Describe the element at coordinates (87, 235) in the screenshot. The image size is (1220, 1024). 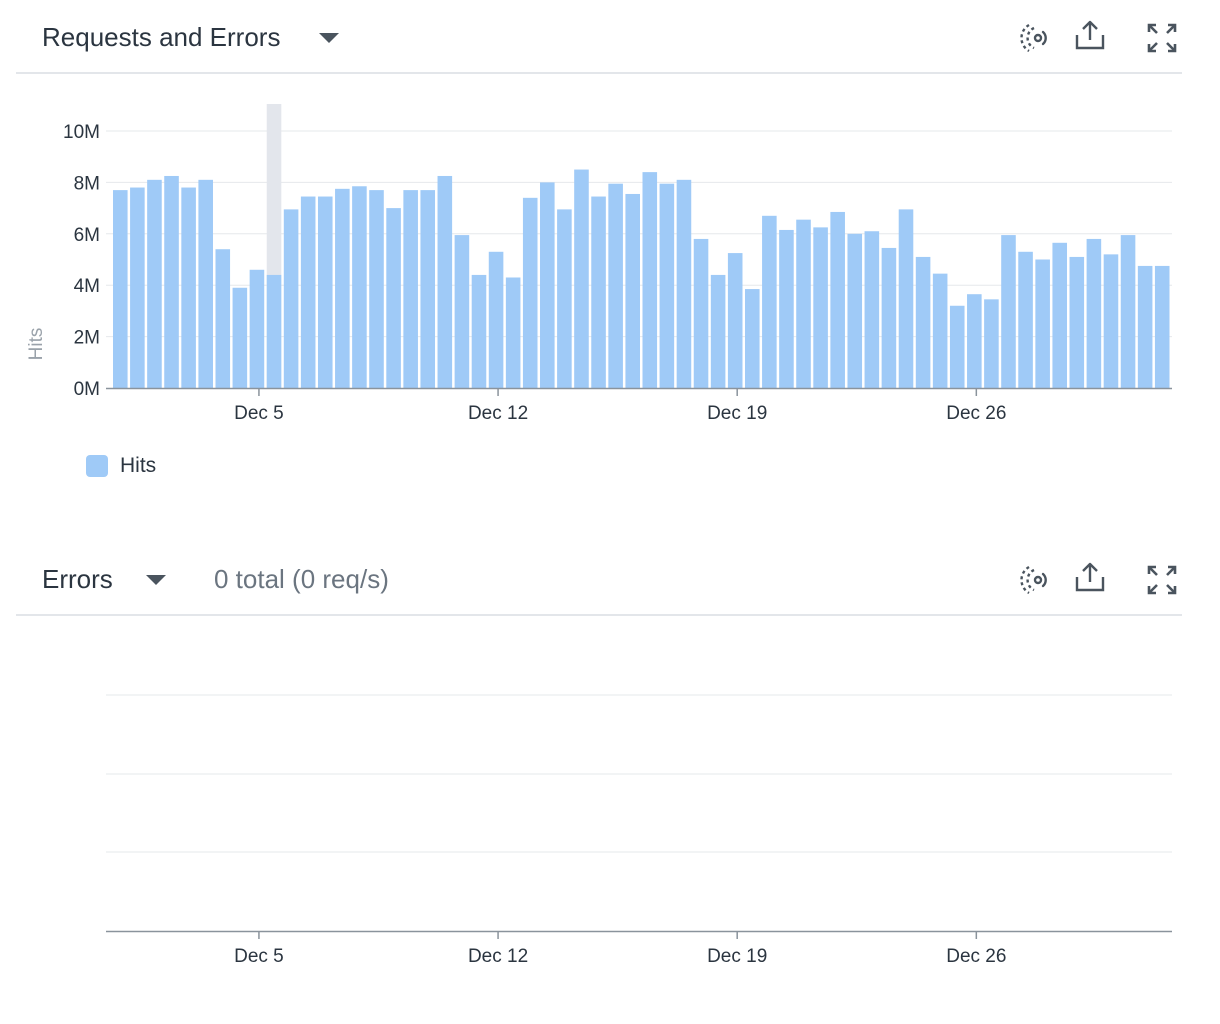
I see `y-tick-label: 6M` at that location.